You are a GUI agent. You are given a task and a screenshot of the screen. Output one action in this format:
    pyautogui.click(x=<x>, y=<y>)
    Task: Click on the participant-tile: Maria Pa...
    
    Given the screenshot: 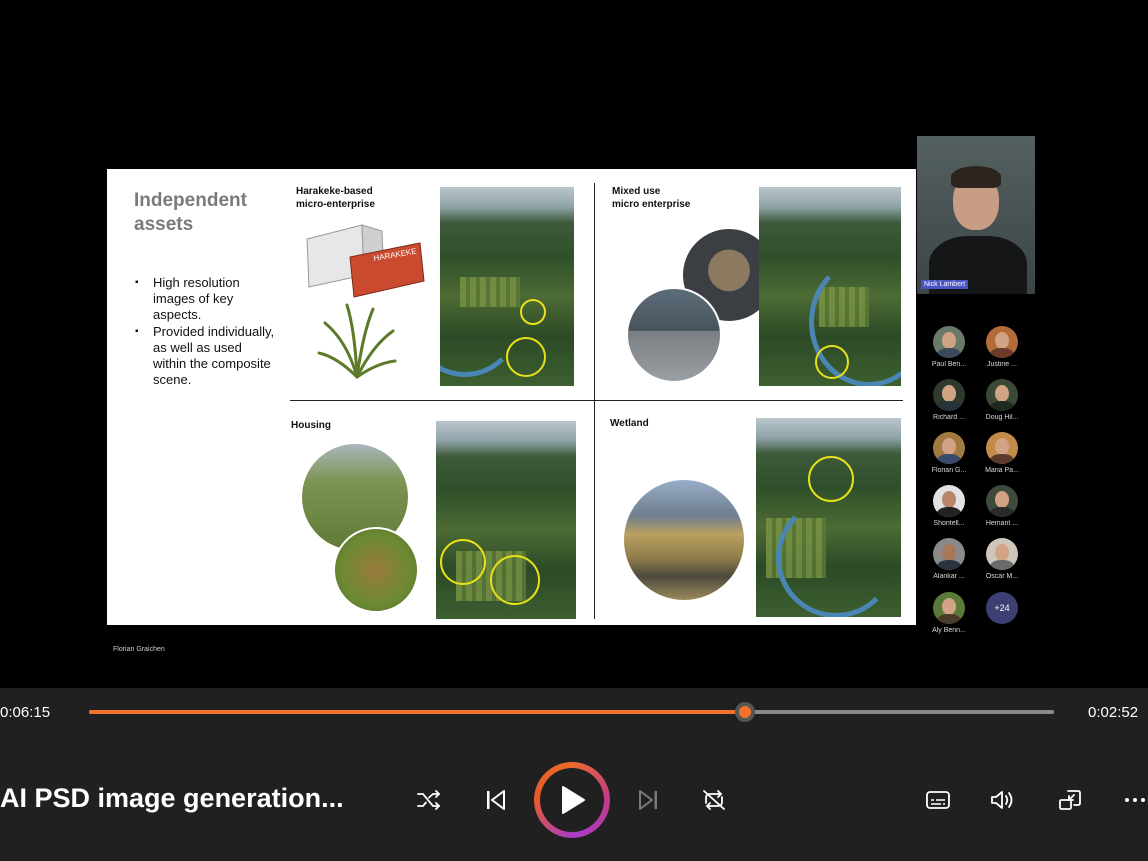 What is the action you would take?
    pyautogui.click(x=1002, y=453)
    